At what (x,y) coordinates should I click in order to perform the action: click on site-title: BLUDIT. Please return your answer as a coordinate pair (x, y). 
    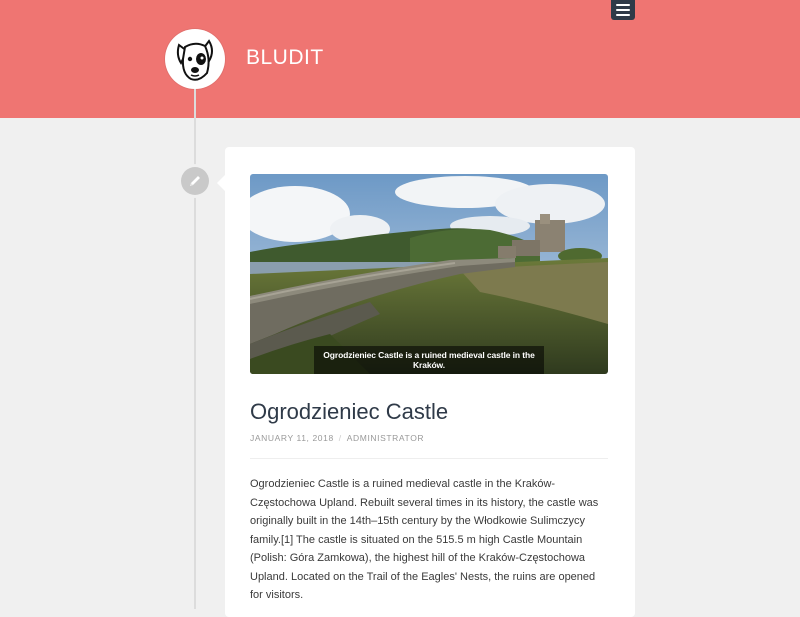
    Looking at the image, I should click on (285, 58).